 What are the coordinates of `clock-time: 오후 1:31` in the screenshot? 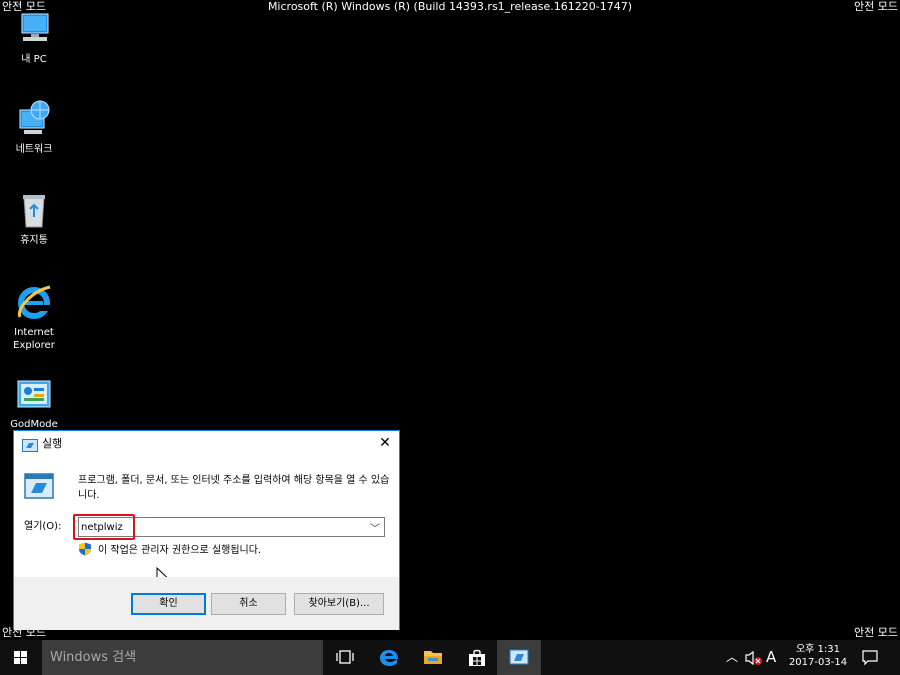 It's located at (818, 649).